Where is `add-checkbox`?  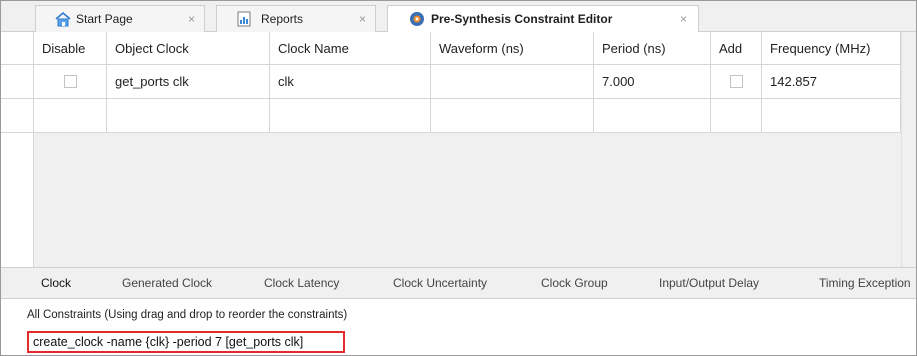
add-checkbox is located at coordinates (736, 81).